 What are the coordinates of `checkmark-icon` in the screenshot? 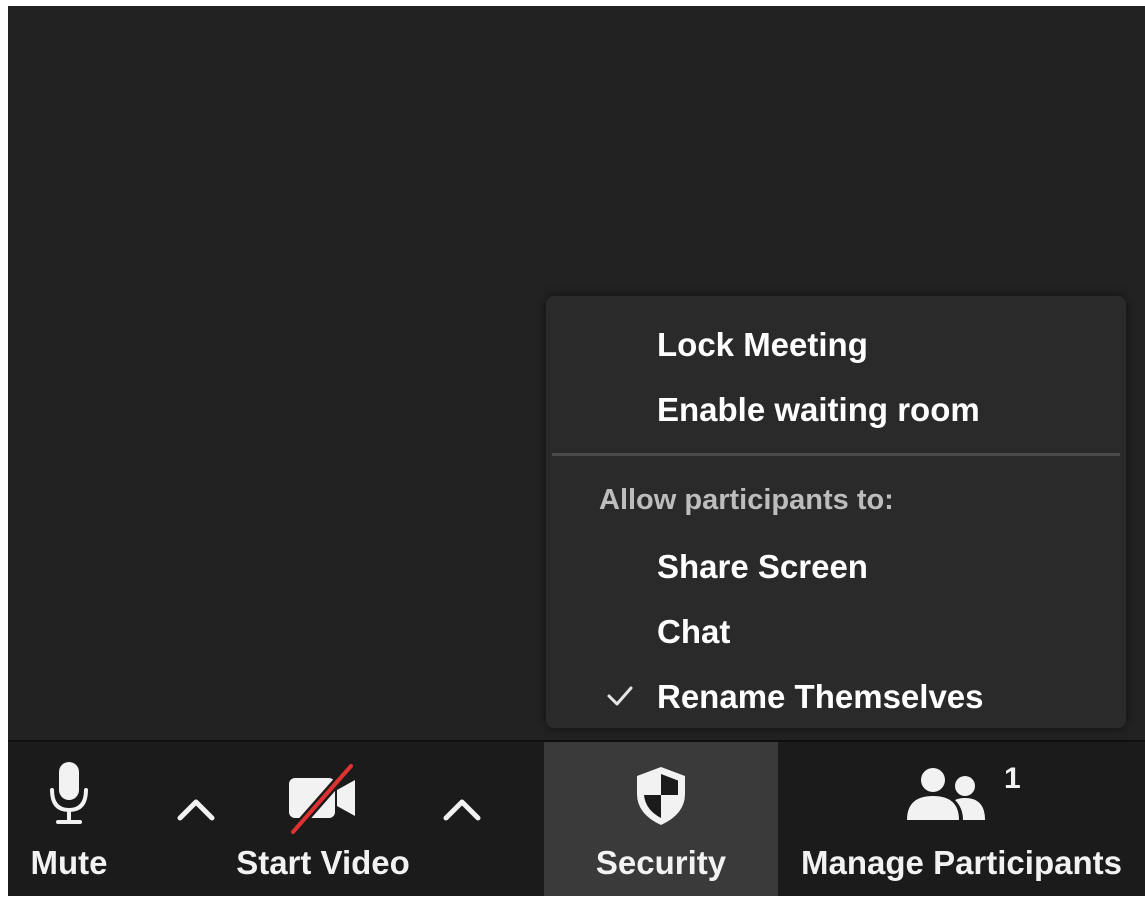 It's located at (620, 697).